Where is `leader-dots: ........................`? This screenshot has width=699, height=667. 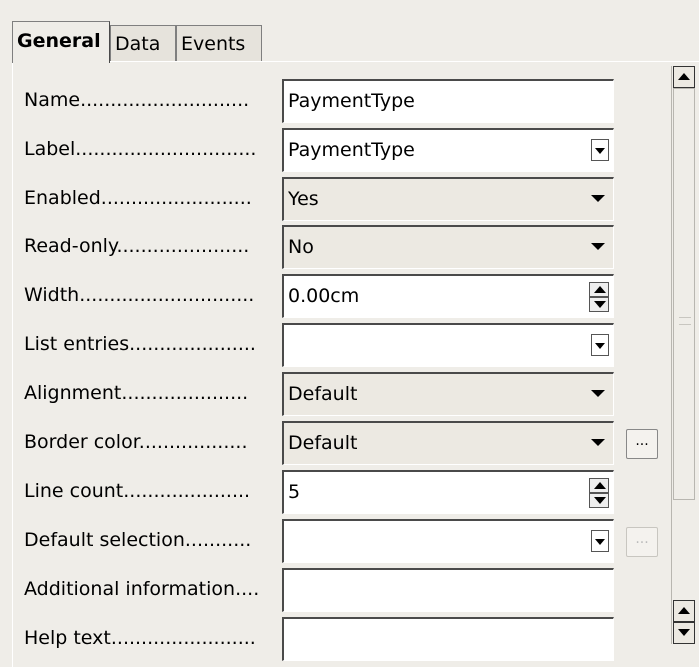 leader-dots: ........................ is located at coordinates (183, 638).